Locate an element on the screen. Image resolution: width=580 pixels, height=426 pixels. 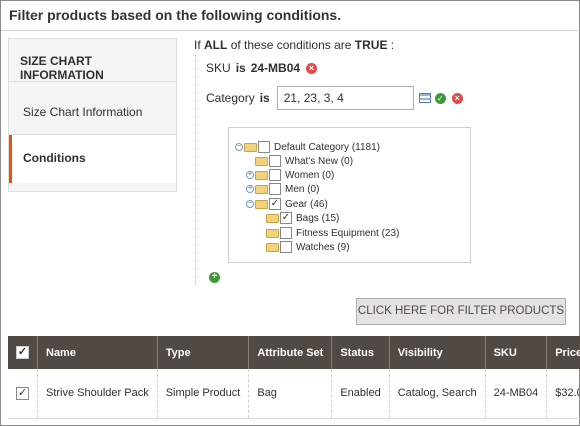
aggregator-middle: of these conditions are is located at coordinates (291, 45).